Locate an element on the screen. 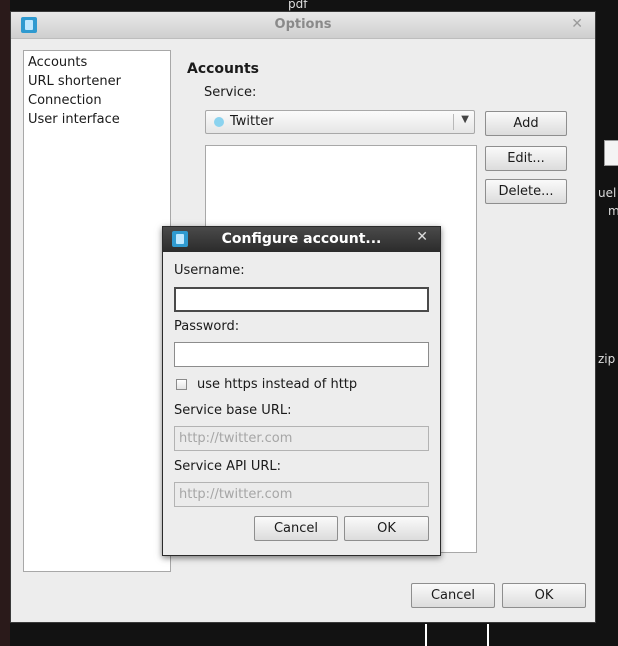 The width and height of the screenshot is (618, 646). service-select-value: Twitter is located at coordinates (252, 121).